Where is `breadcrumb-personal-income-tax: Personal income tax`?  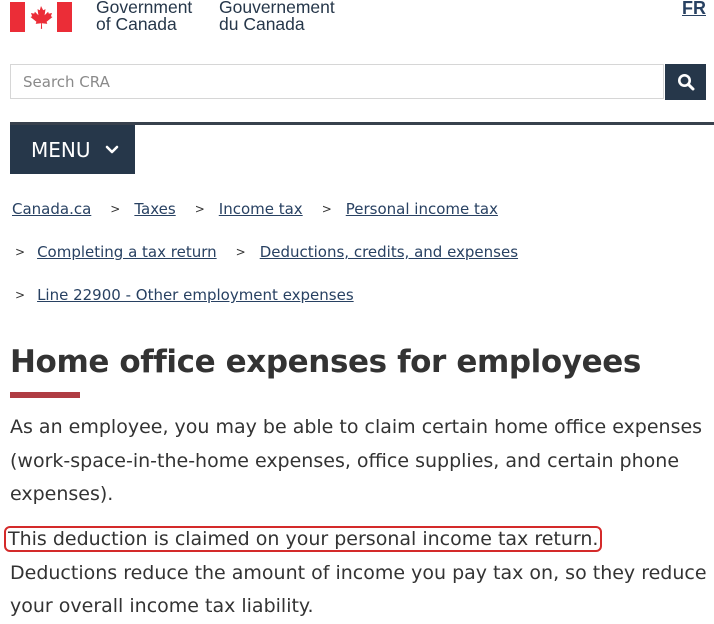 breadcrumb-personal-income-tax: Personal income tax is located at coordinates (422, 209).